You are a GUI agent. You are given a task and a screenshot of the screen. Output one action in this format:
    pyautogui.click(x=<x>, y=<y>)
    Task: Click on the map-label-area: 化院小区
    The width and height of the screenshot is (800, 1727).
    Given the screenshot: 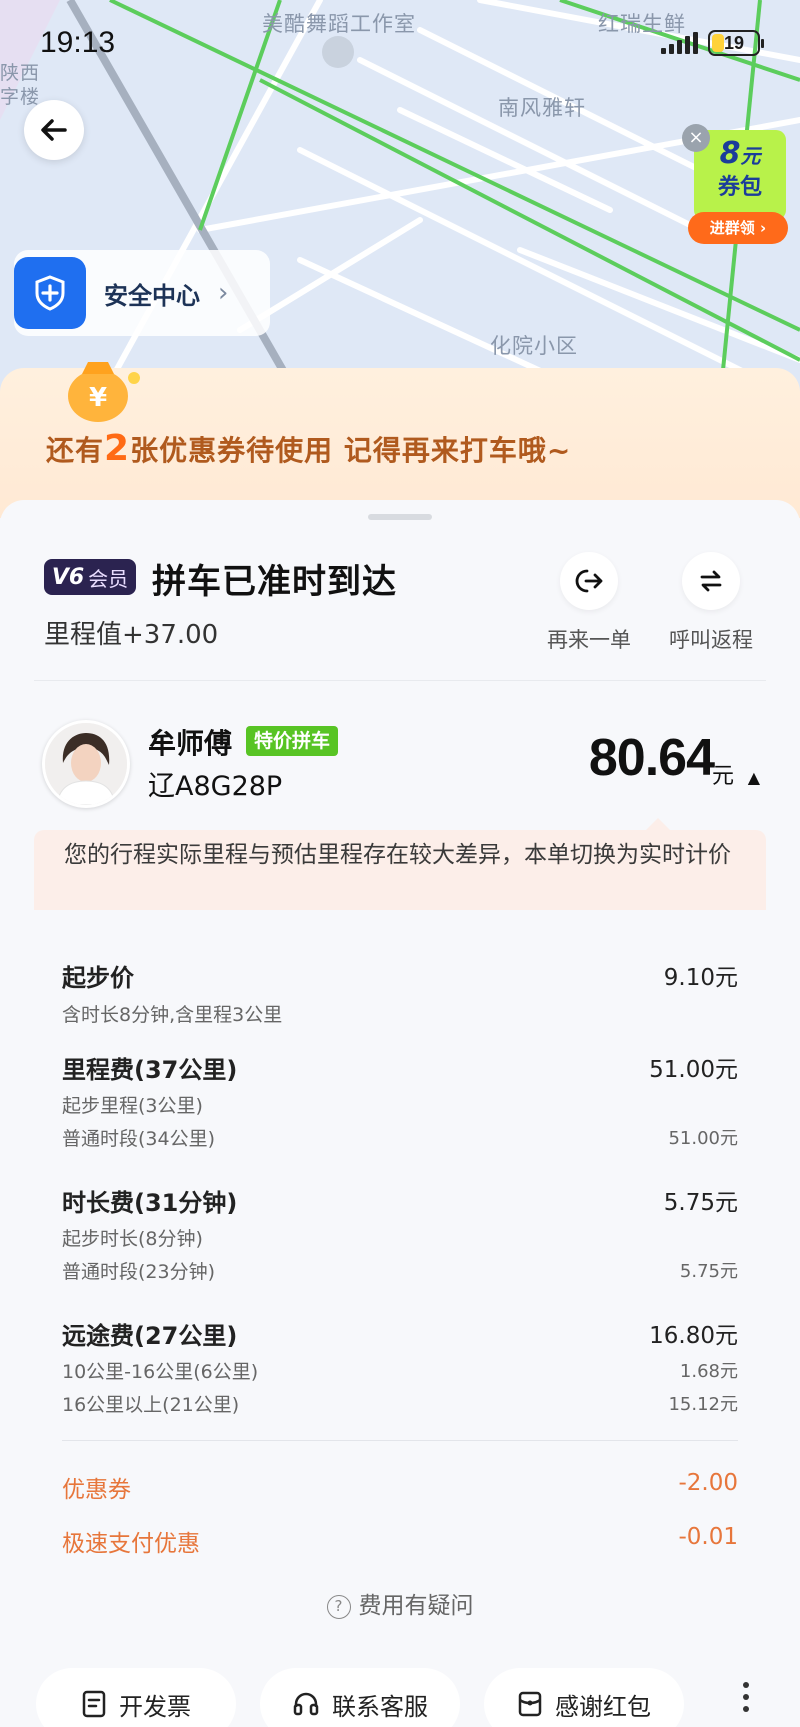 What is the action you would take?
    pyautogui.click(x=534, y=346)
    